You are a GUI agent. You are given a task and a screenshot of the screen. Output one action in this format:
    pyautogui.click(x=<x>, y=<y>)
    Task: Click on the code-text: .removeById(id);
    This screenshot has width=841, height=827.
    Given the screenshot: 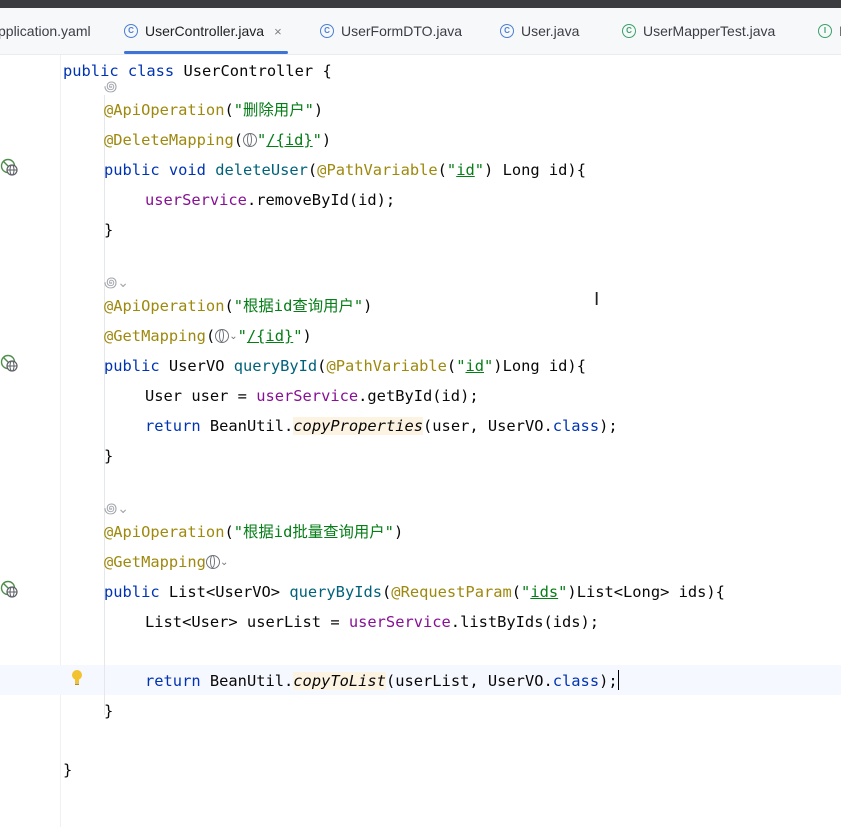 What is the action you would take?
    pyautogui.click(x=321, y=200)
    